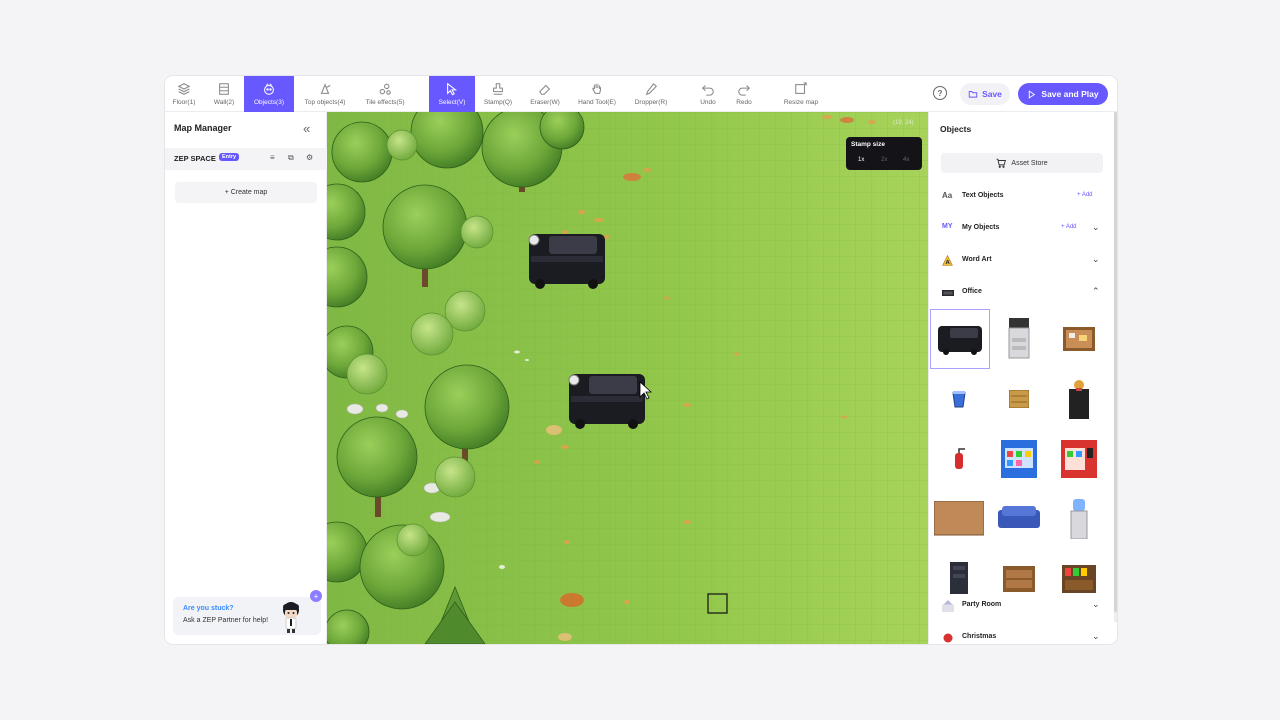  What do you see at coordinates (291, 158) in the screenshot?
I see `copy-icon: ⧉` at bounding box center [291, 158].